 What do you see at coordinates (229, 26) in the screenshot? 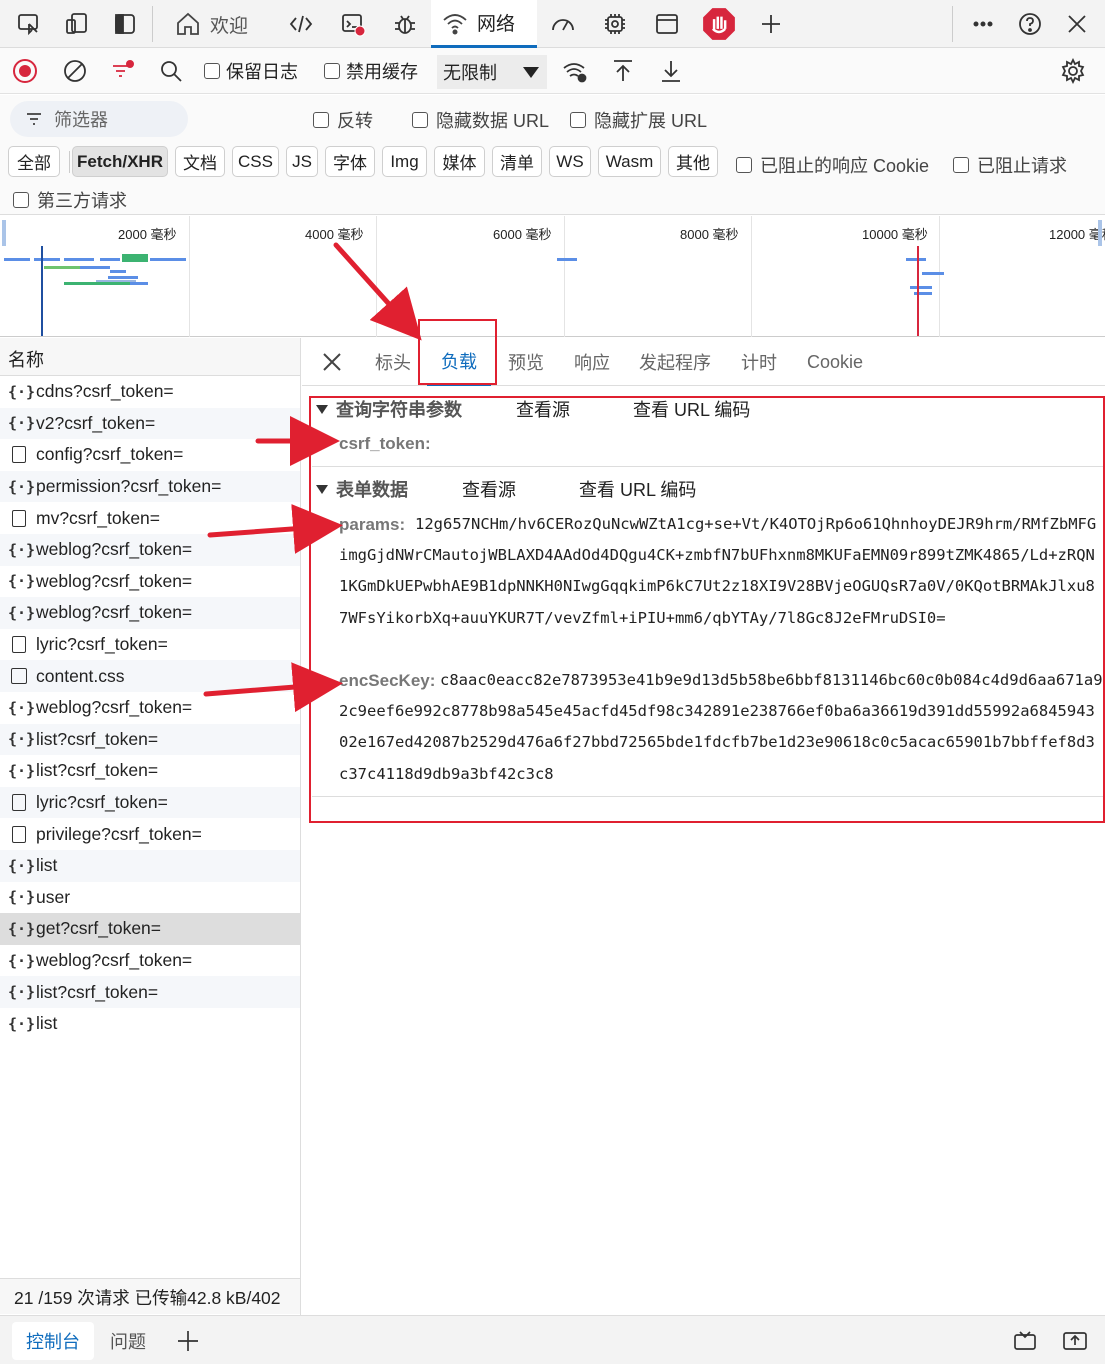
I see `tab-welcome-label: 欢迎` at bounding box center [229, 26].